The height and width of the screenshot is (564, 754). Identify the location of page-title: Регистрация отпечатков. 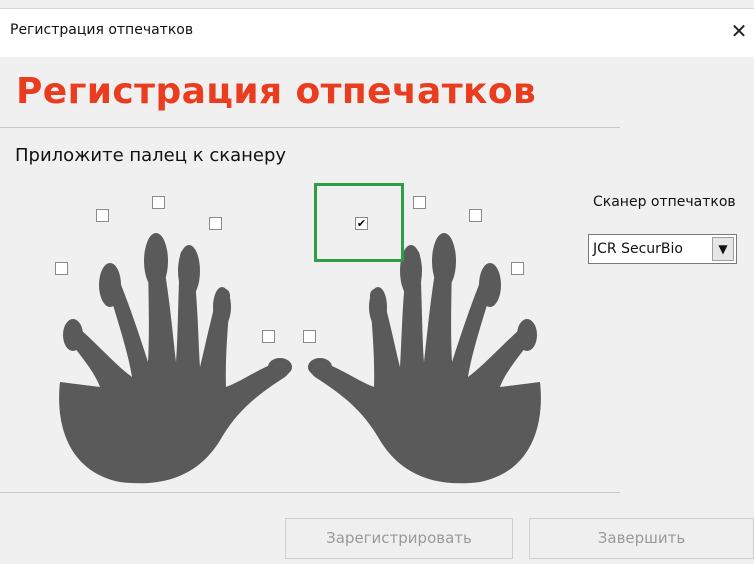
(276, 91).